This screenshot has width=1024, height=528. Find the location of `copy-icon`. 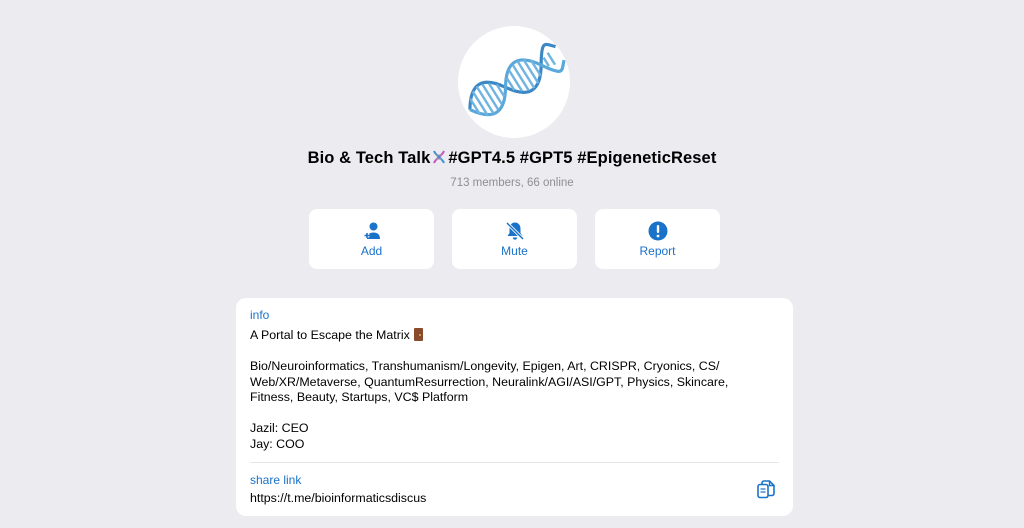

copy-icon is located at coordinates (766, 489).